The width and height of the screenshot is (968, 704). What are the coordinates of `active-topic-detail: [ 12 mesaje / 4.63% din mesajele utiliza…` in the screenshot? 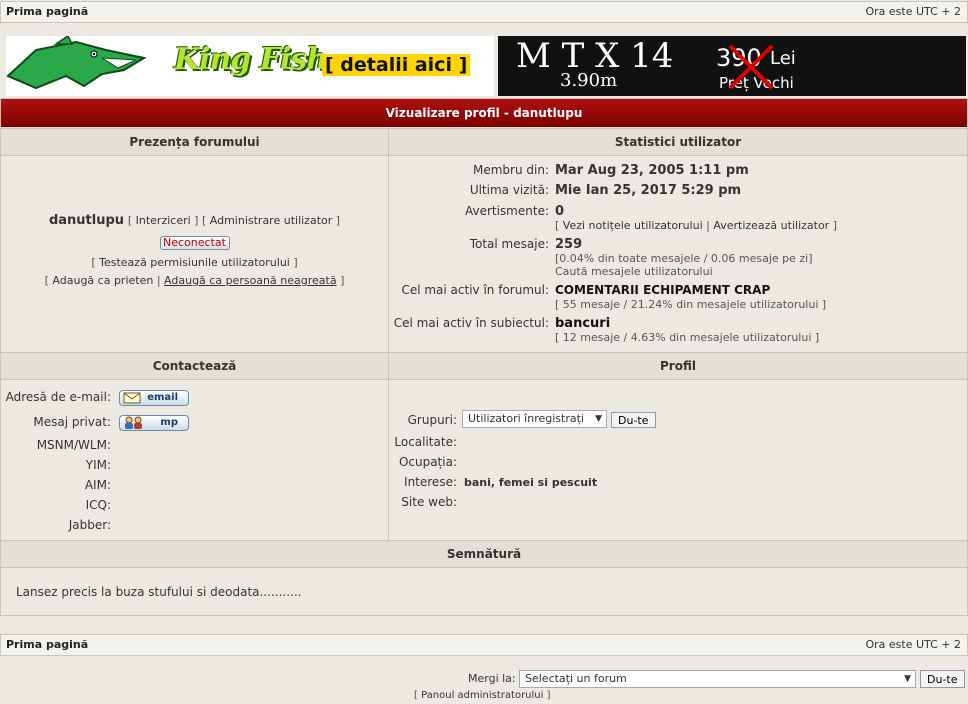 It's located at (687, 337).